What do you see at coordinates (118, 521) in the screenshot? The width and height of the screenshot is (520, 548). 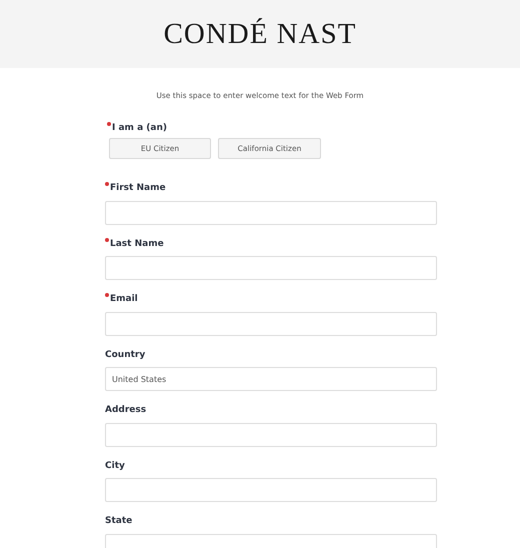 I see `field-label: State` at bounding box center [118, 521].